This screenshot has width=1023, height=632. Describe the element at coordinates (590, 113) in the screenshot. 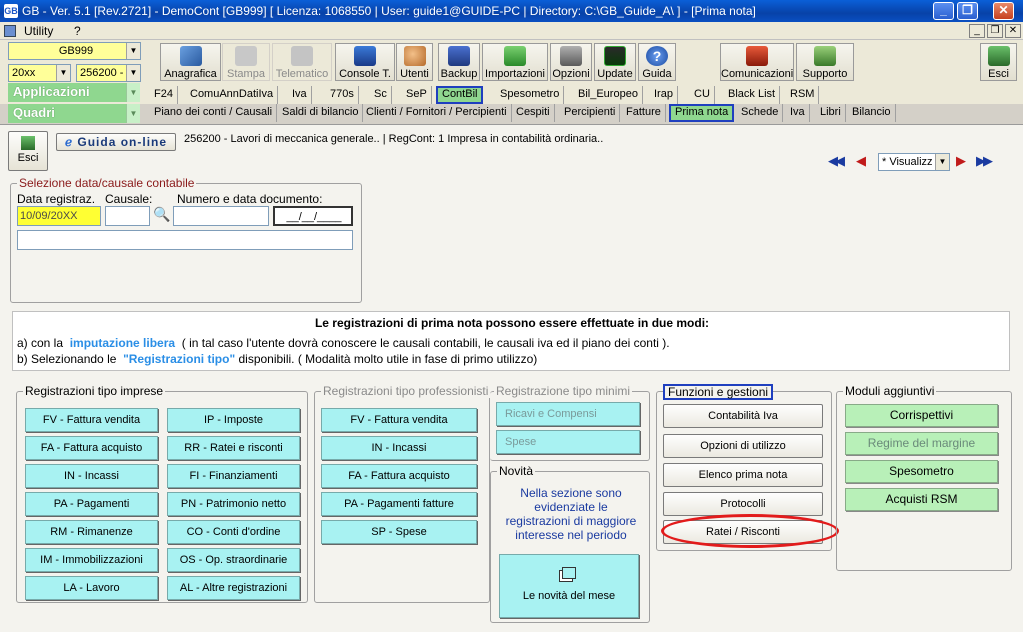

I see `tab-percipienti: Percipienti` at that location.